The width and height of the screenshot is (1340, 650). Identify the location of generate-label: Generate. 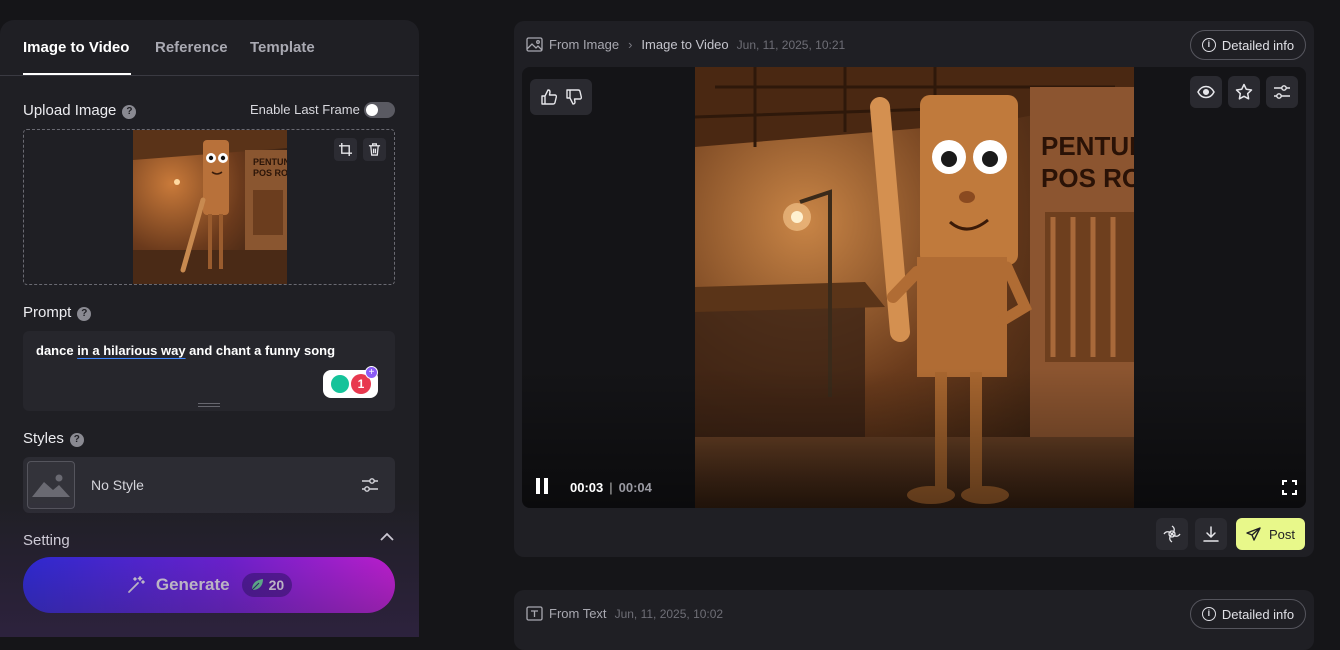
(192, 584).